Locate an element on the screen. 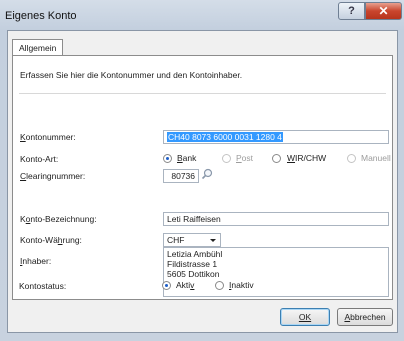 This screenshot has width=404, height=341. cancel-button: Abbrechen is located at coordinates (365, 317).